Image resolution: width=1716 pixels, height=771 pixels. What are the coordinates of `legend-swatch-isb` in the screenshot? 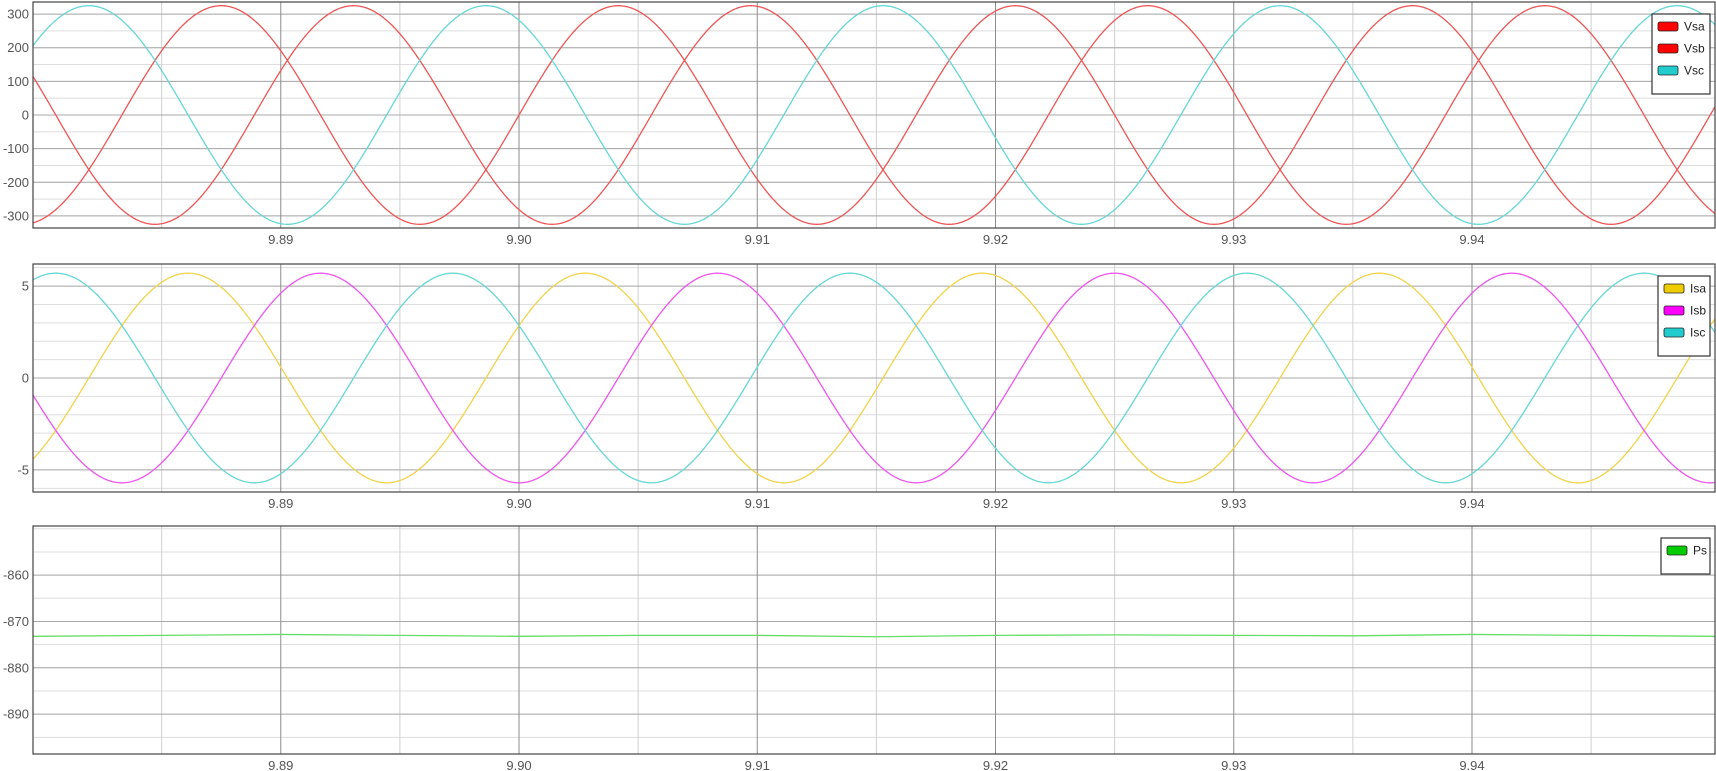 It's located at (1674, 310).